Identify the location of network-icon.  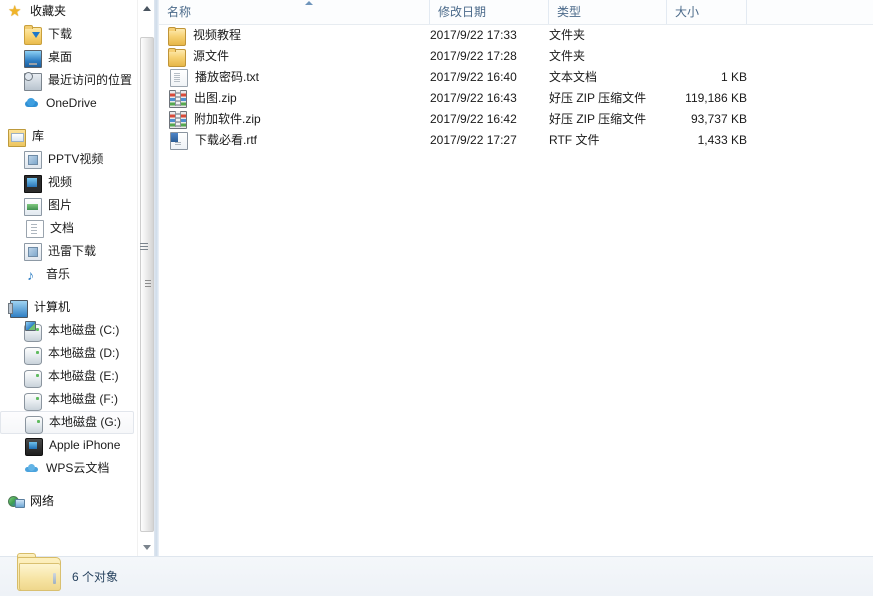
(16, 503).